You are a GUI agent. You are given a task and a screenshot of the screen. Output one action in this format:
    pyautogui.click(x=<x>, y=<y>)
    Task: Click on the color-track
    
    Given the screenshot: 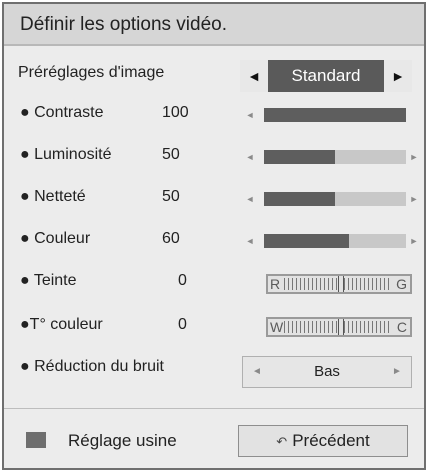 What is the action you would take?
    pyautogui.click(x=335, y=241)
    